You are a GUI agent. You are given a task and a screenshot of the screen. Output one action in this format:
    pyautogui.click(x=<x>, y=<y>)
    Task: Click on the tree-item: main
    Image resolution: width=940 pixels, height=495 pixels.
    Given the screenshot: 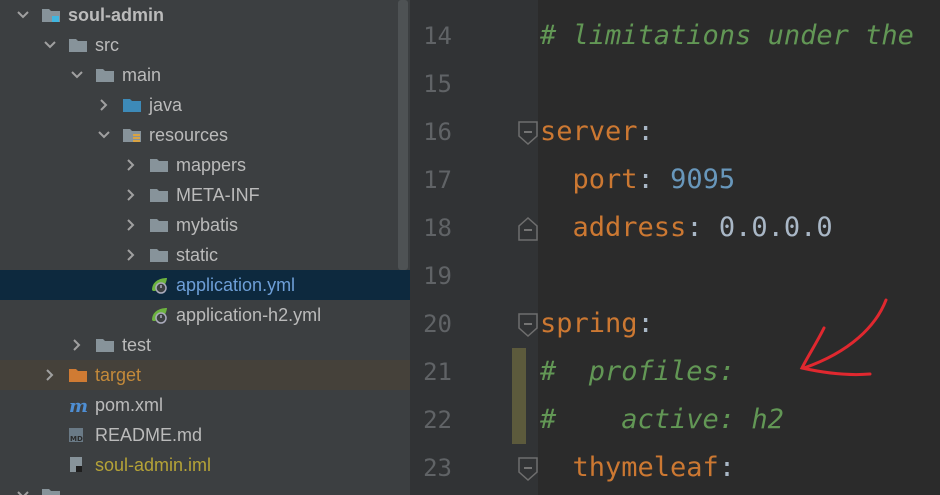 What is the action you would take?
    pyautogui.click(x=205, y=75)
    